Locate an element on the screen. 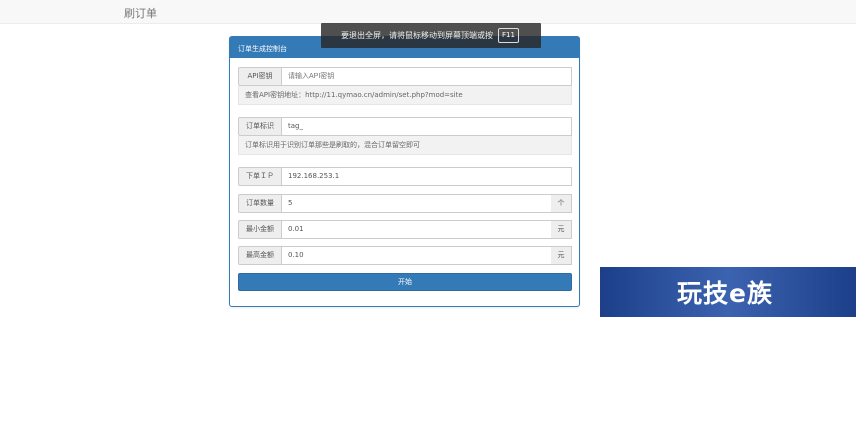 The height and width of the screenshot is (433, 856). api-key-input is located at coordinates (426, 76).